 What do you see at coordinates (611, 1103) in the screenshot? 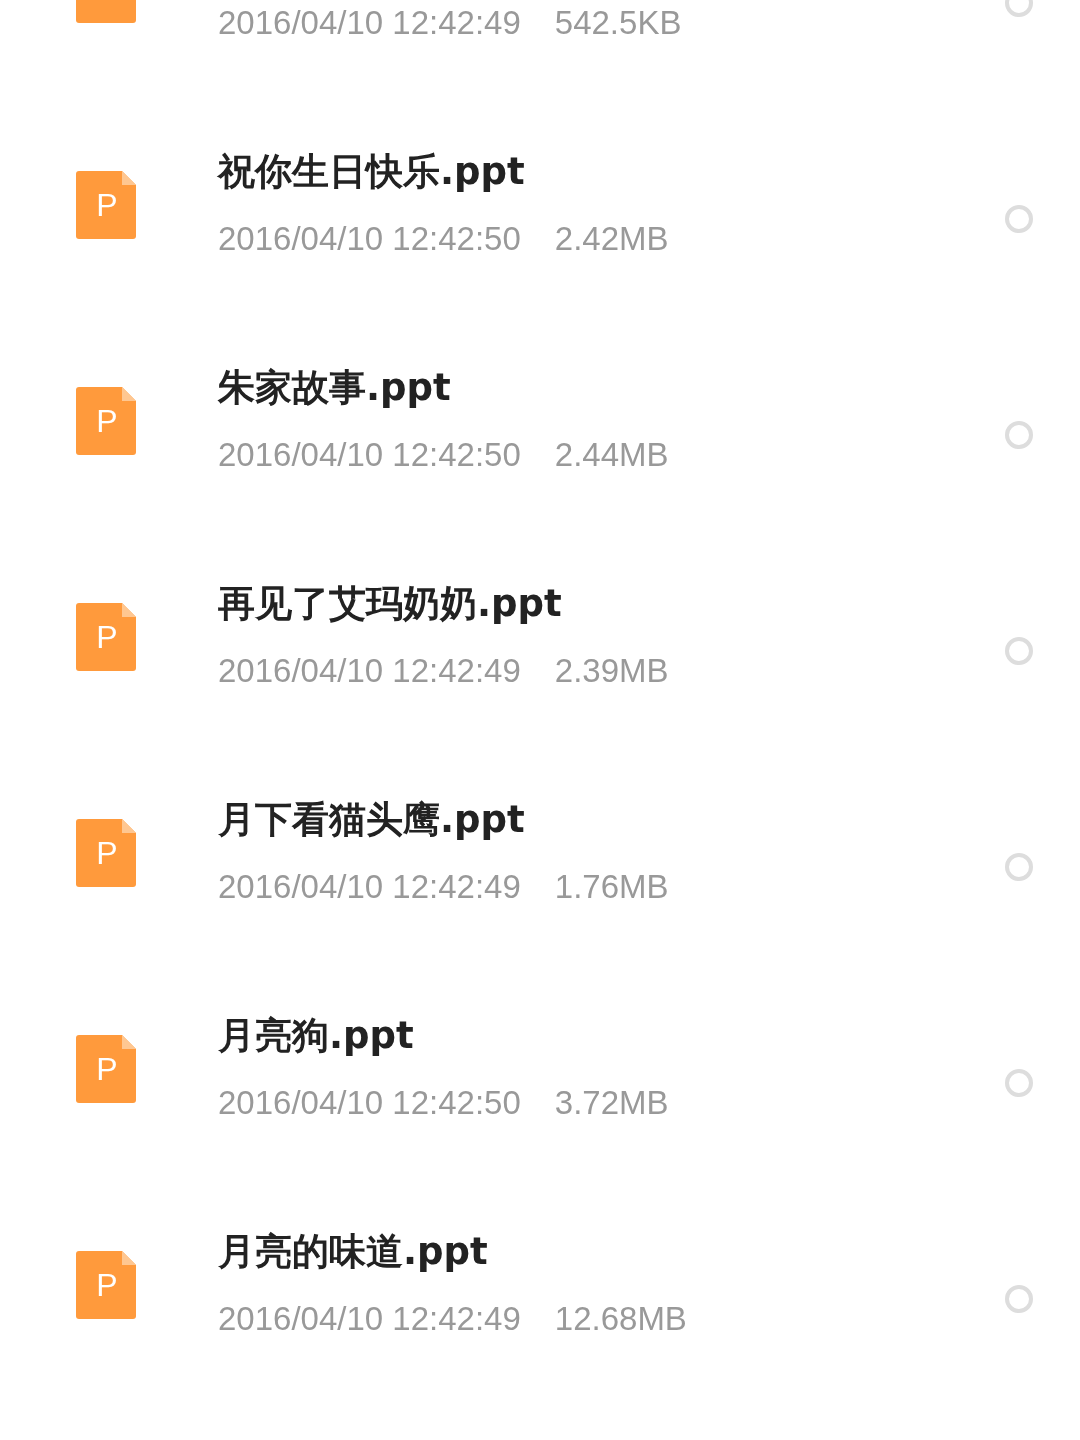
I see `file-size: 3.72MB` at bounding box center [611, 1103].